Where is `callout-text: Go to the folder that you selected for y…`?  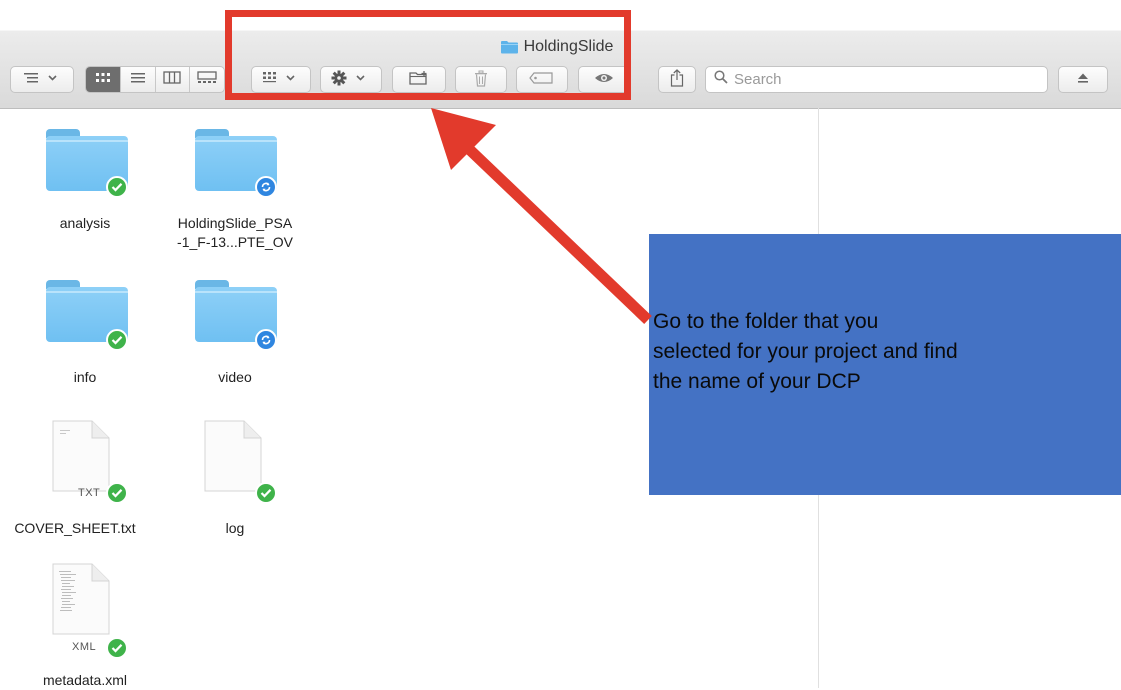 callout-text: Go to the folder that you selected for y… is located at coordinates (887, 367).